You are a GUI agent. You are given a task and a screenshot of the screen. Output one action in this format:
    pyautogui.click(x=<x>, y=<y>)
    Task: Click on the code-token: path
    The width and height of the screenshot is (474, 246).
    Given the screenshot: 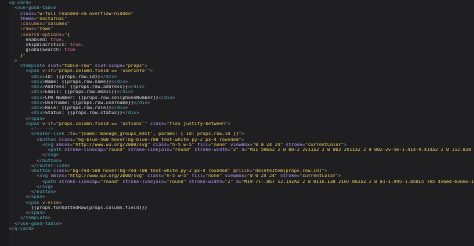 What is the action you would take?
    pyautogui.click(x=56, y=150)
    